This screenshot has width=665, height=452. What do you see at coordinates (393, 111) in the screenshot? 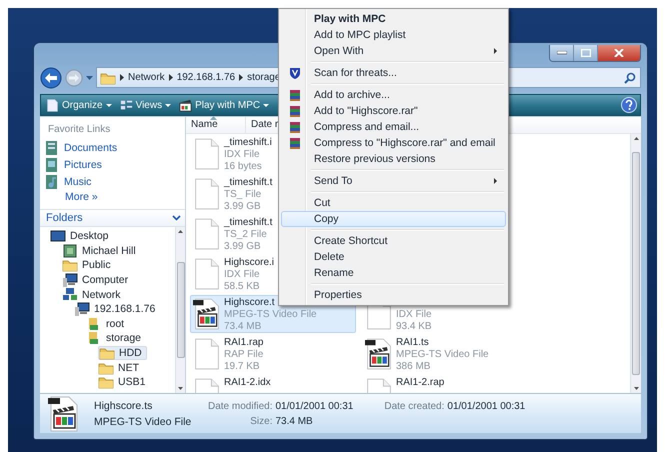
I see `menu-item: Add to "Highscore.rar"` at bounding box center [393, 111].